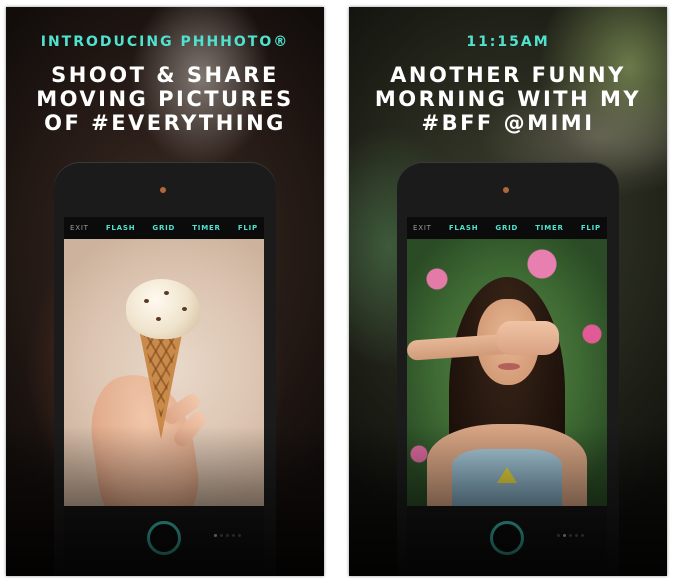  What do you see at coordinates (509, 366) in the screenshot?
I see `lips` at bounding box center [509, 366].